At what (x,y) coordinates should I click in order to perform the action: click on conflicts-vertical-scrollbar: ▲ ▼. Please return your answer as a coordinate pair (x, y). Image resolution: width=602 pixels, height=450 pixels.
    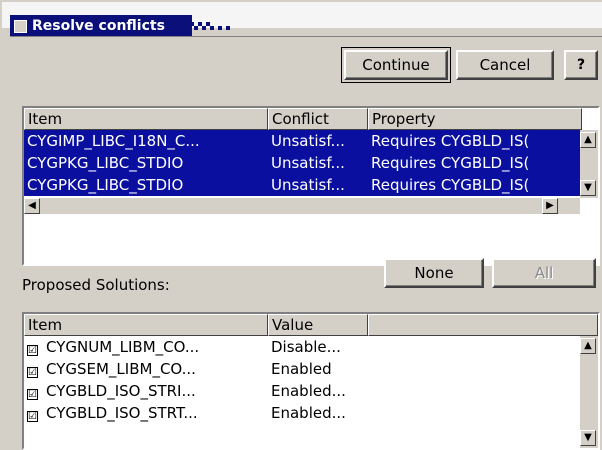
    Looking at the image, I should click on (589, 164).